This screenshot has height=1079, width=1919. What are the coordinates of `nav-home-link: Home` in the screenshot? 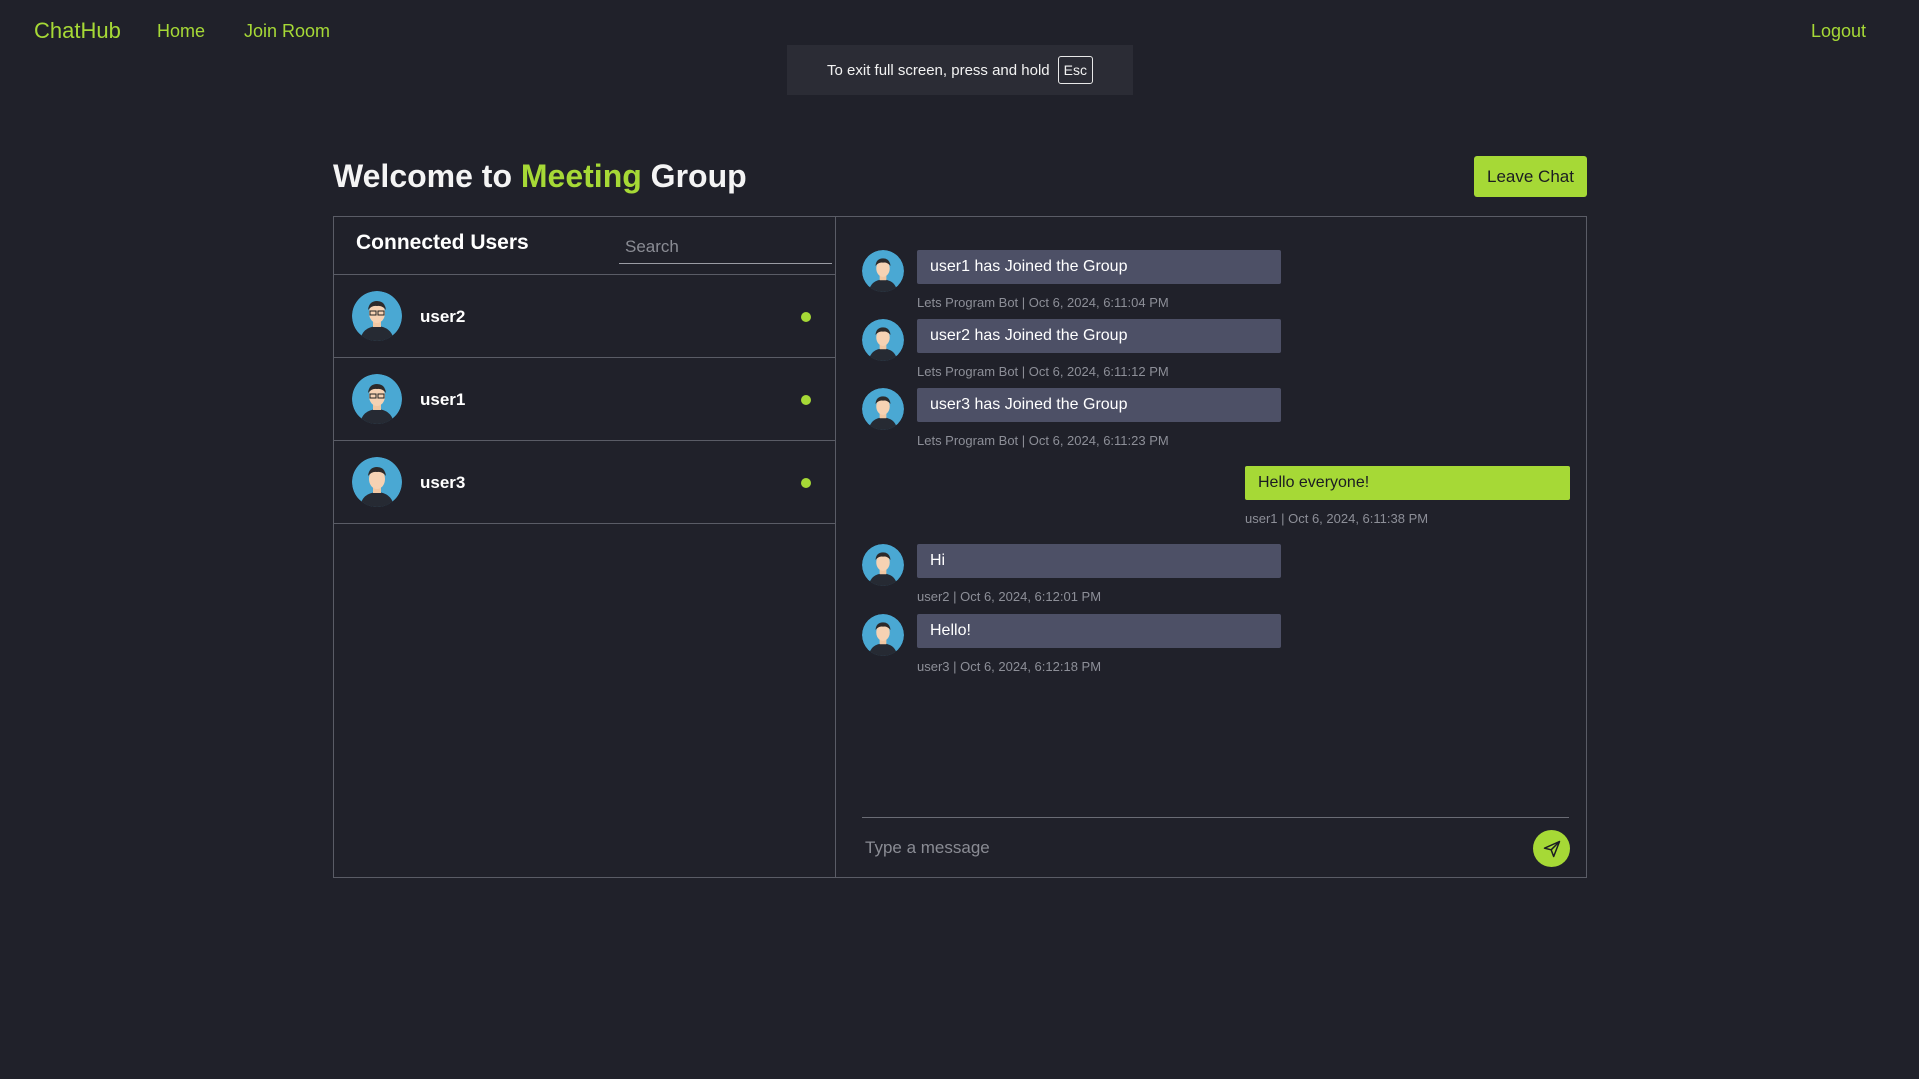 It's located at (181, 31).